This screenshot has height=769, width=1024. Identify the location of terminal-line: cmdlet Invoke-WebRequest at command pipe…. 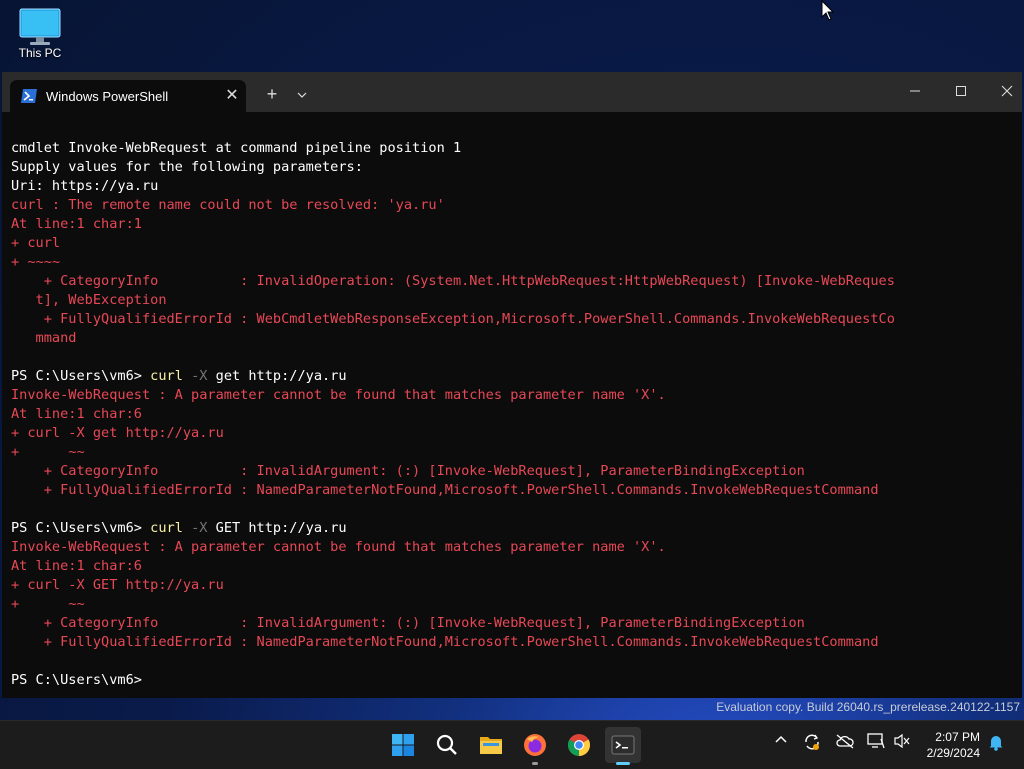
(513, 148).